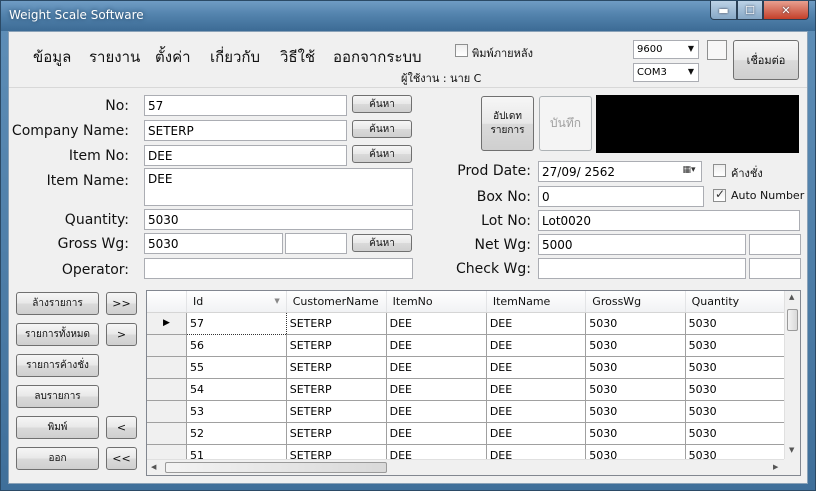  I want to click on maximize-button: ☐, so click(750, 10).